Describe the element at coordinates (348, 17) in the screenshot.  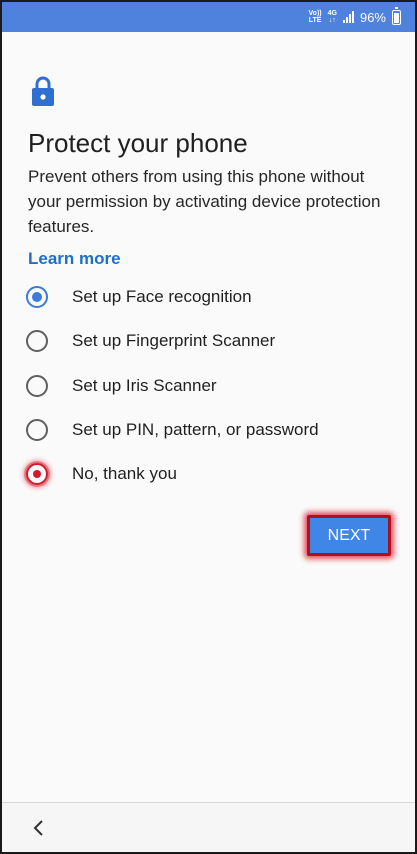
I see `signal-strength-icon` at that location.